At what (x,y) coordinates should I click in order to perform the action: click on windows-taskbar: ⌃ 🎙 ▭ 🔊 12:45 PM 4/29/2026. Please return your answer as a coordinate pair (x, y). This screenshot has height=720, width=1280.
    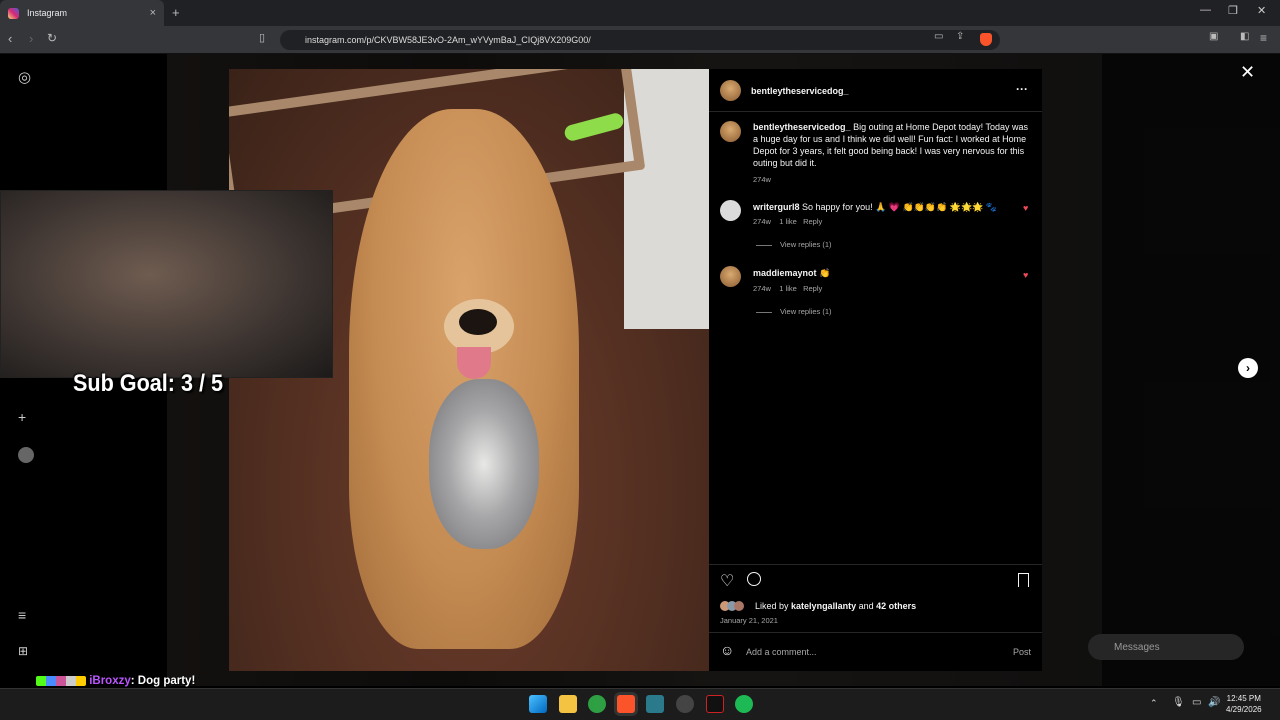
    Looking at the image, I should click on (640, 704).